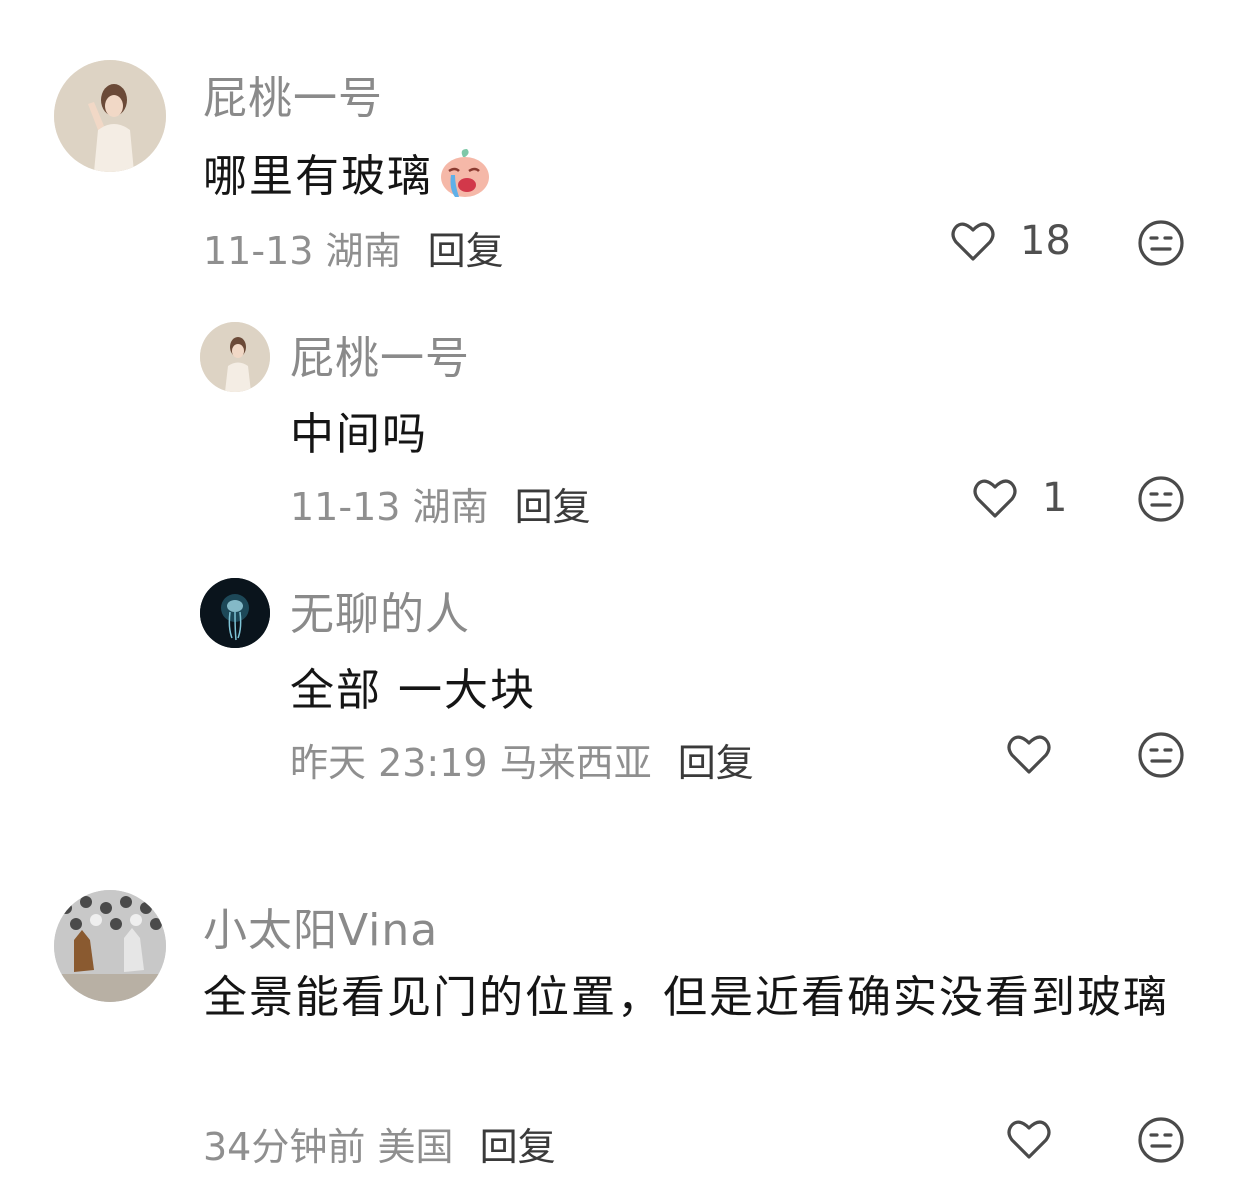  Describe the element at coordinates (413, 690) in the screenshot. I see `comment-text: 全部 一大块` at that location.